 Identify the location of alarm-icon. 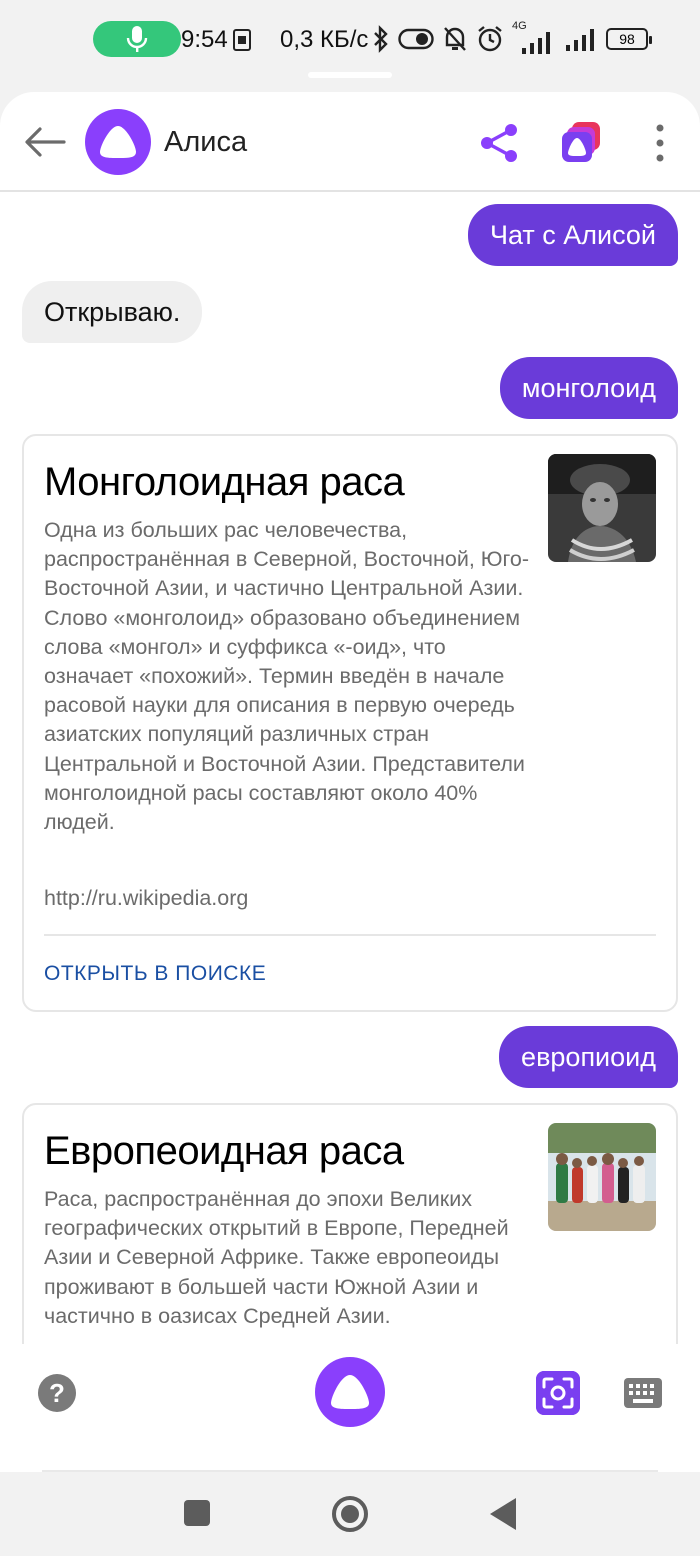
(490, 39).